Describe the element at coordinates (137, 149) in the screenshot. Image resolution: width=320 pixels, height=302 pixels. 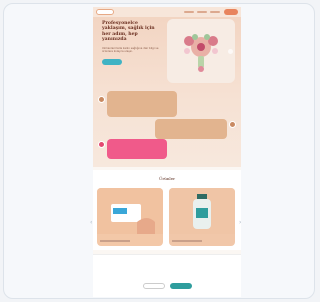
I see `testimonial-bubble-highlight` at that location.